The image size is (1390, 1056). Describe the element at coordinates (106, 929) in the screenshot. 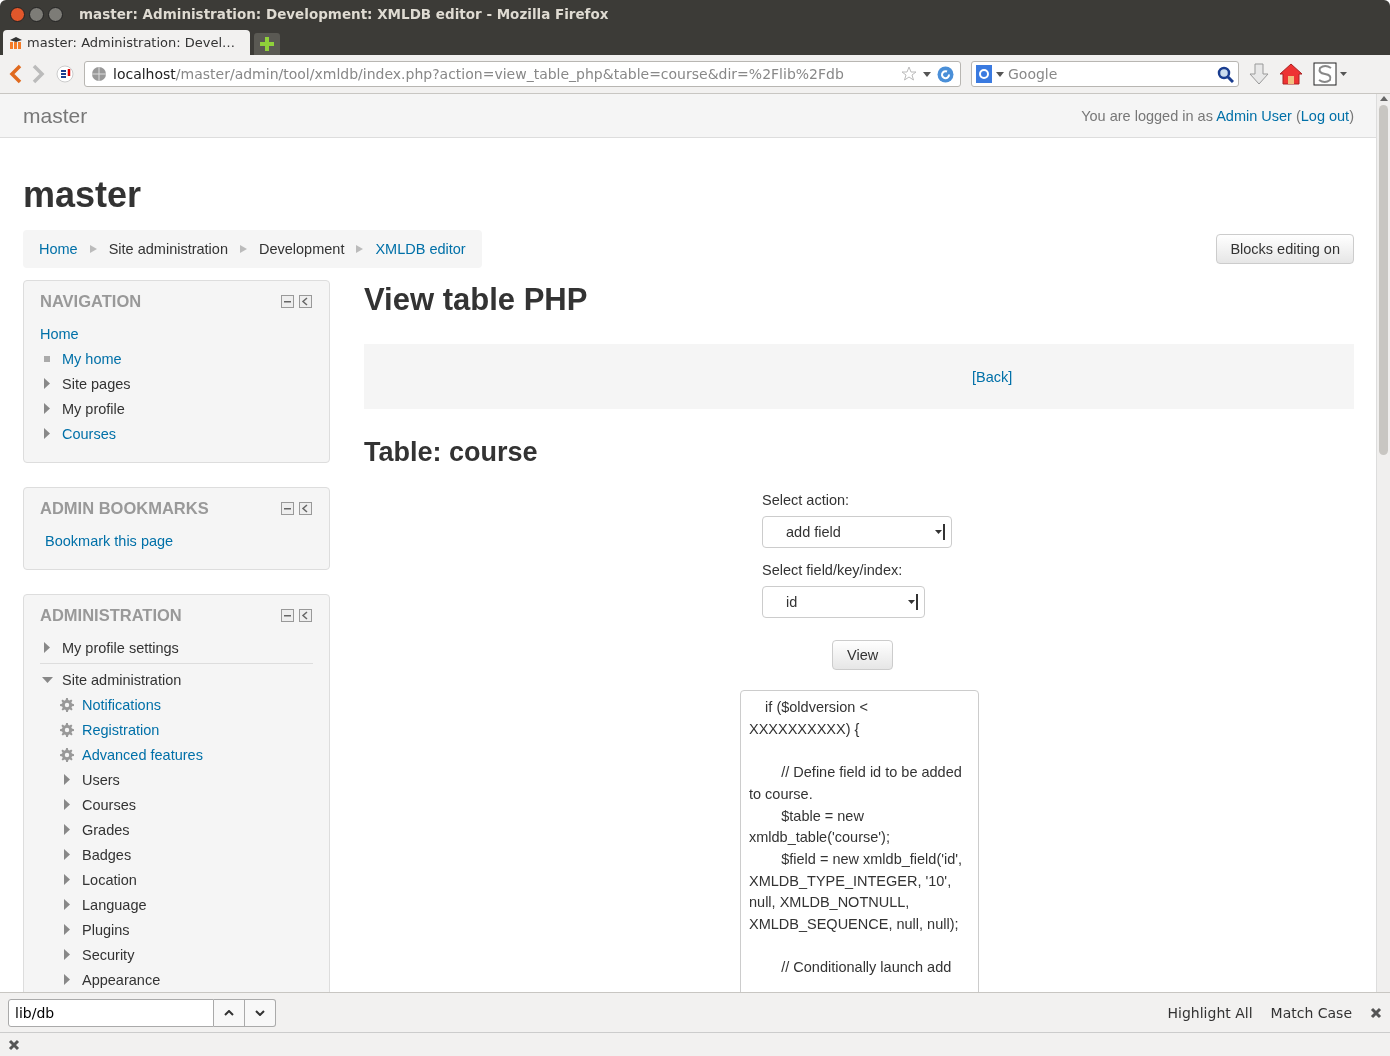

I see `nav-item: Plugins` at that location.